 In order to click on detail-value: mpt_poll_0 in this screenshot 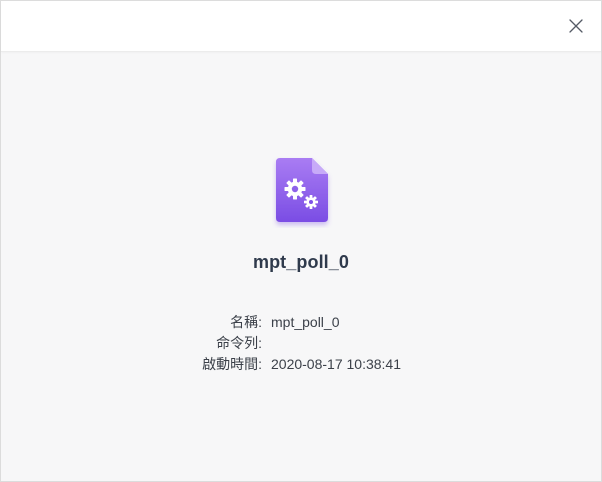, I will do `click(305, 322)`.